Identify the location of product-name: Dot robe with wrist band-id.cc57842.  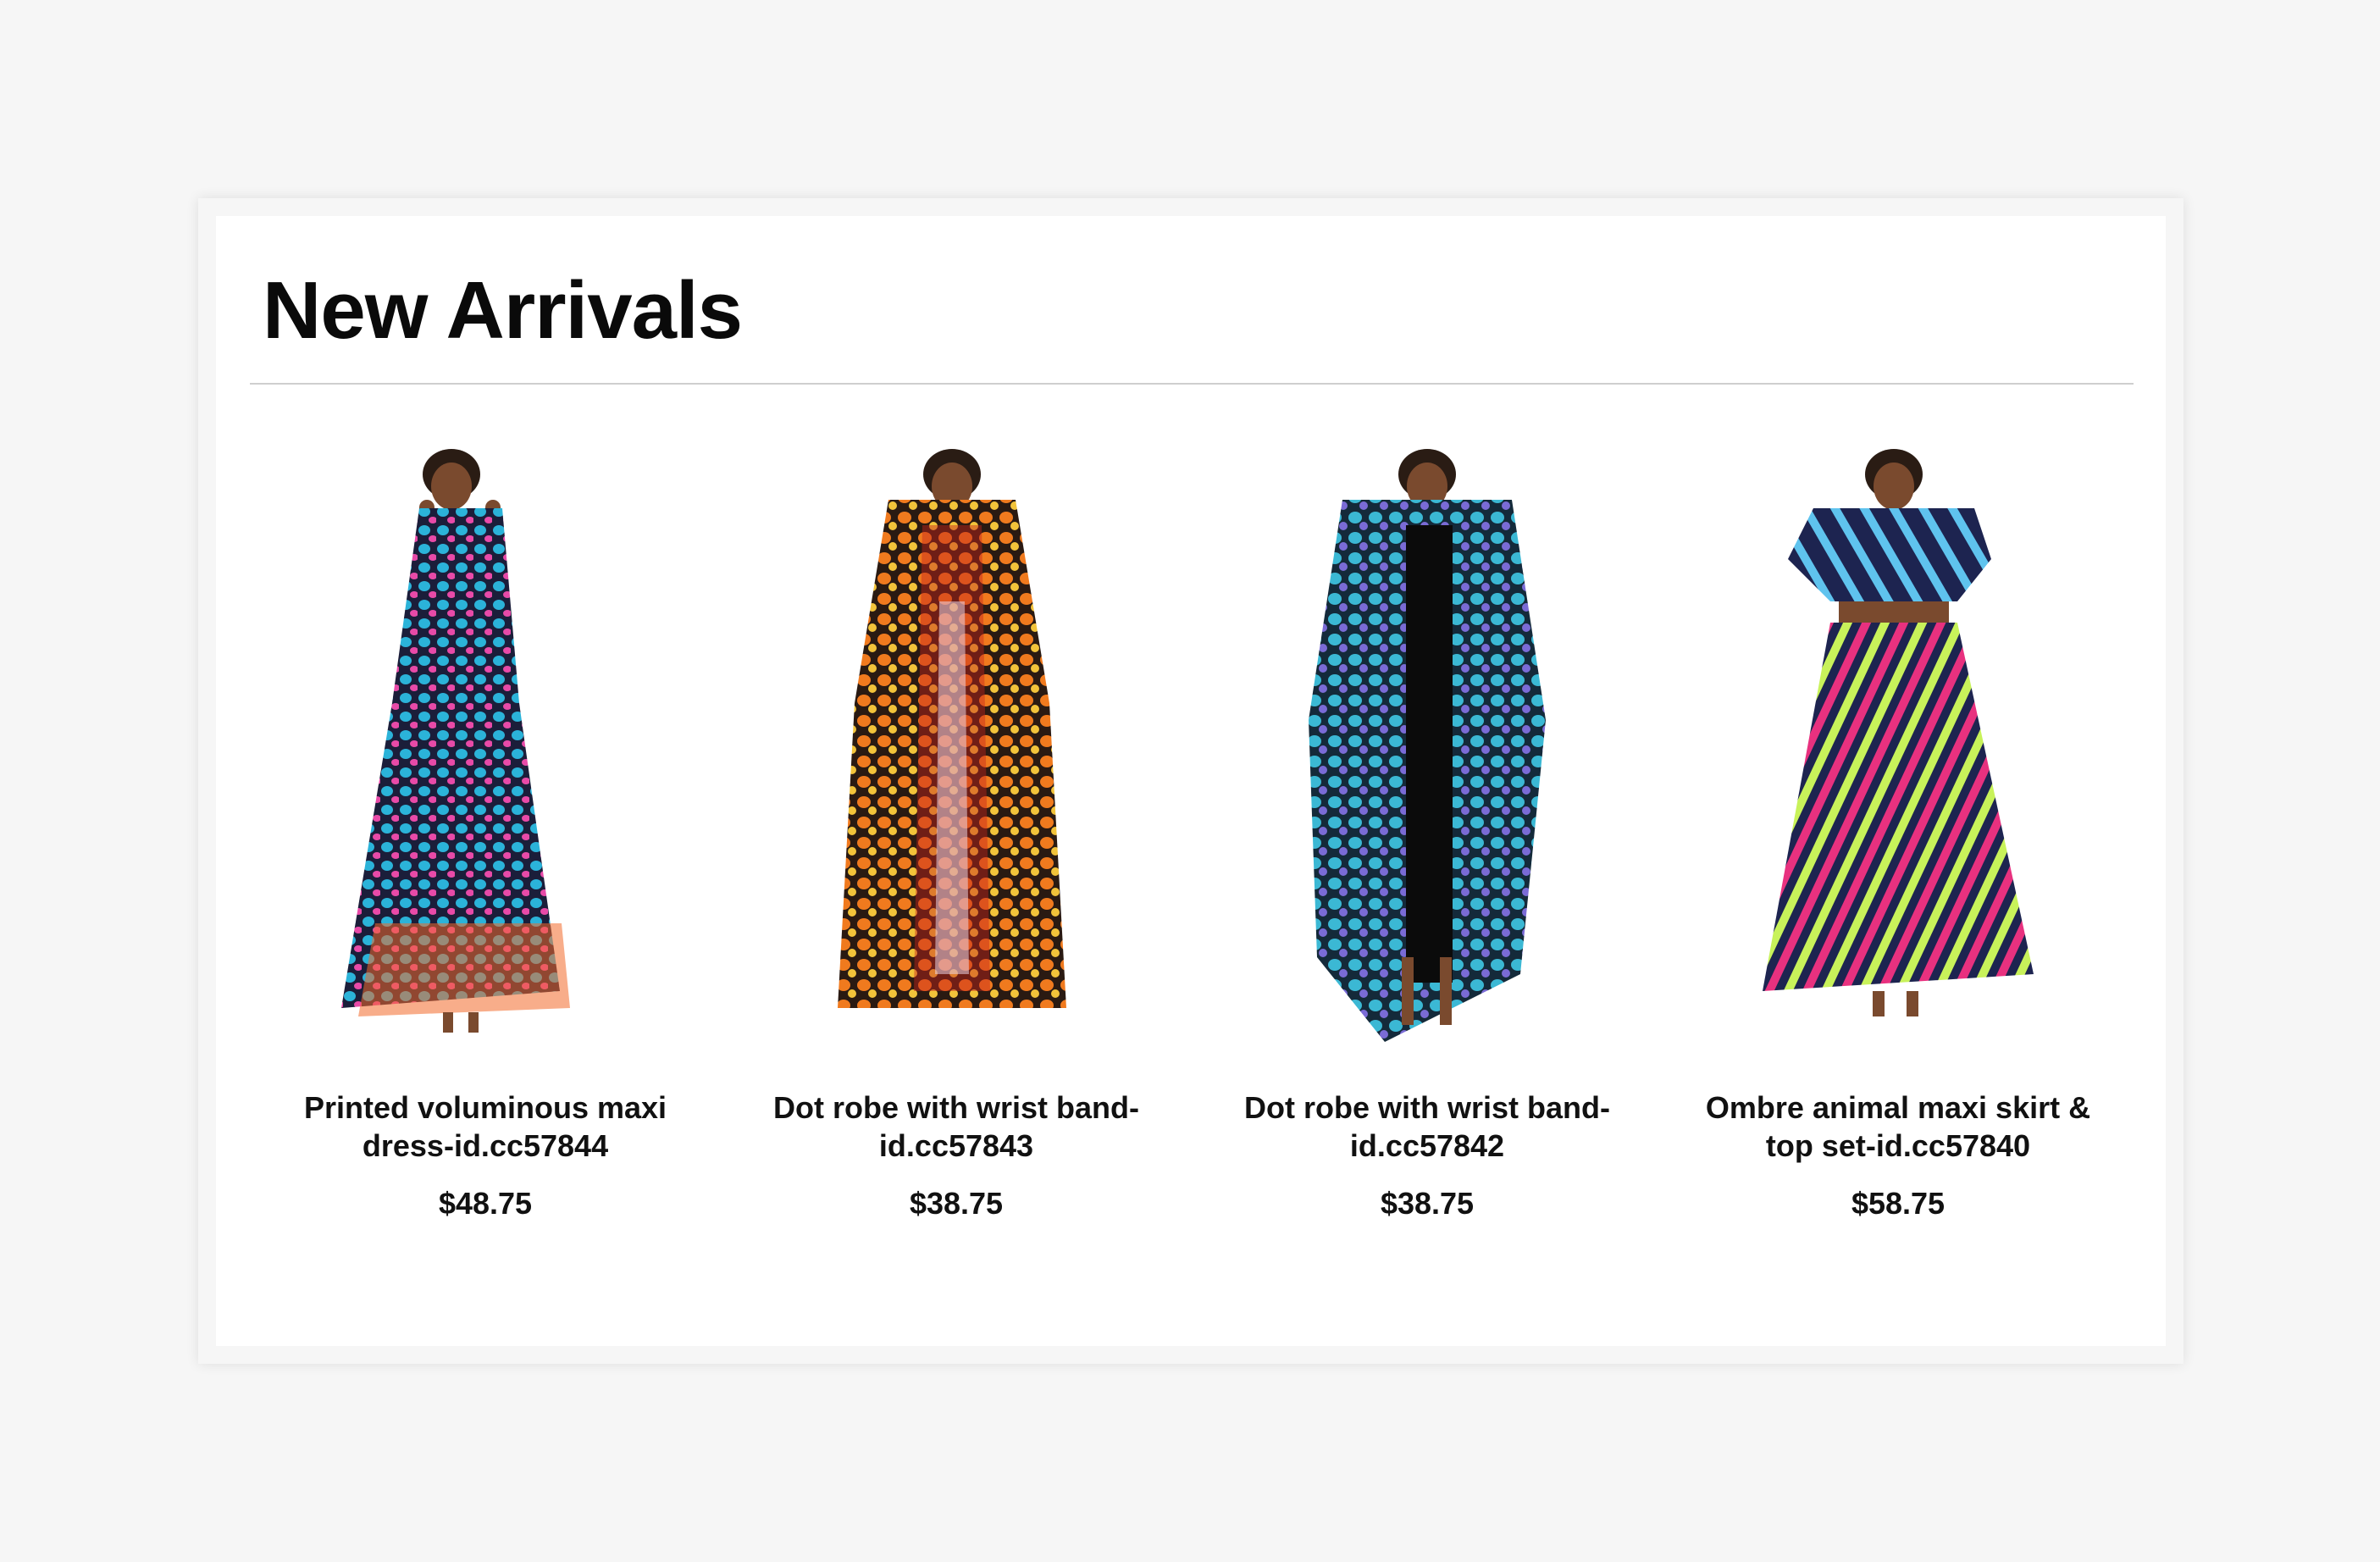
(1427, 1126).